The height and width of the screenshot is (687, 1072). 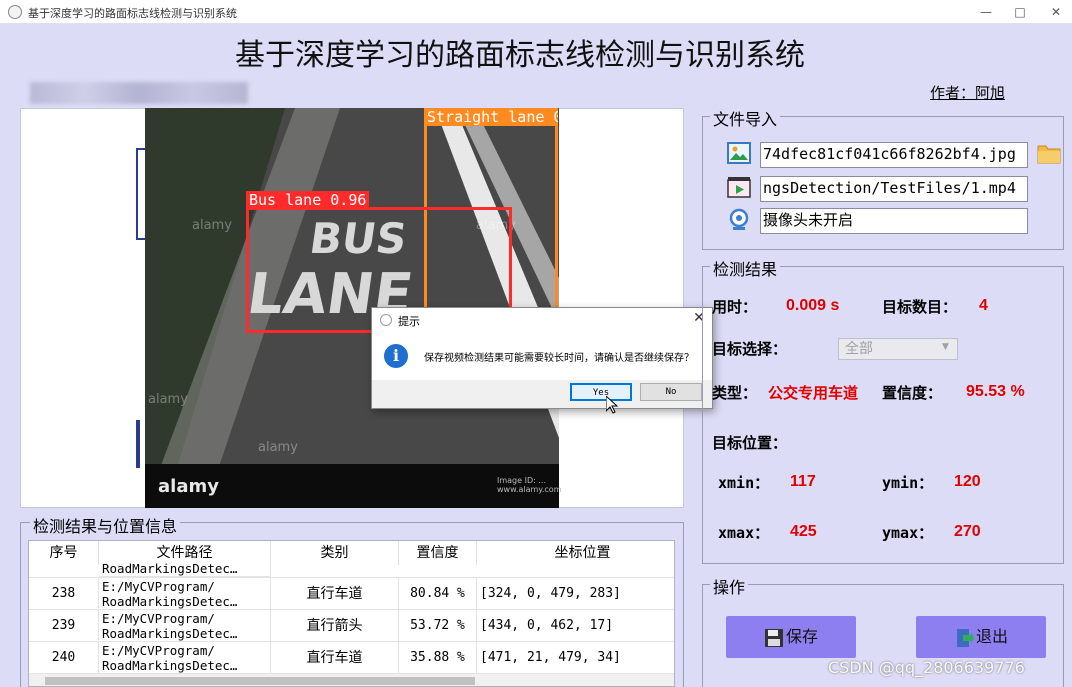 I want to click on camera-icon, so click(x=739, y=220).